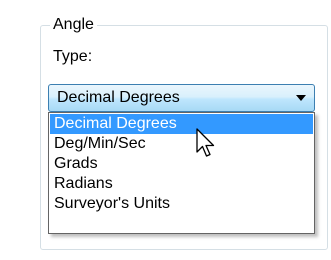  I want to click on option-deg-min-sec: Deg/Min/Sec, so click(181, 144).